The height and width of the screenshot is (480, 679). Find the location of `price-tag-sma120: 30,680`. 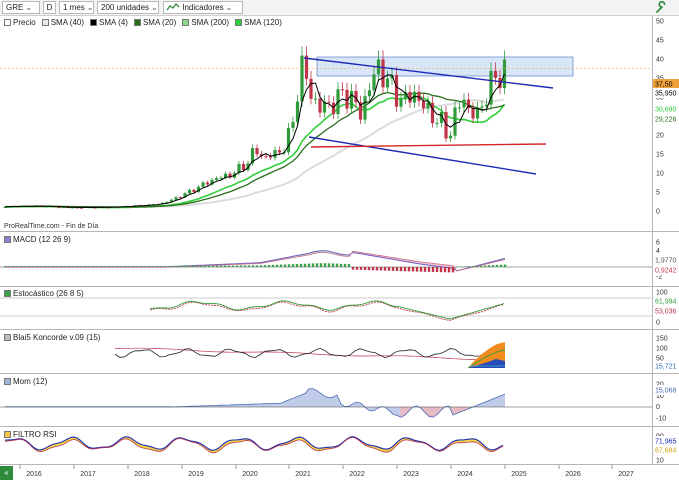

price-tag-sma120: 30,680 is located at coordinates (666, 110).